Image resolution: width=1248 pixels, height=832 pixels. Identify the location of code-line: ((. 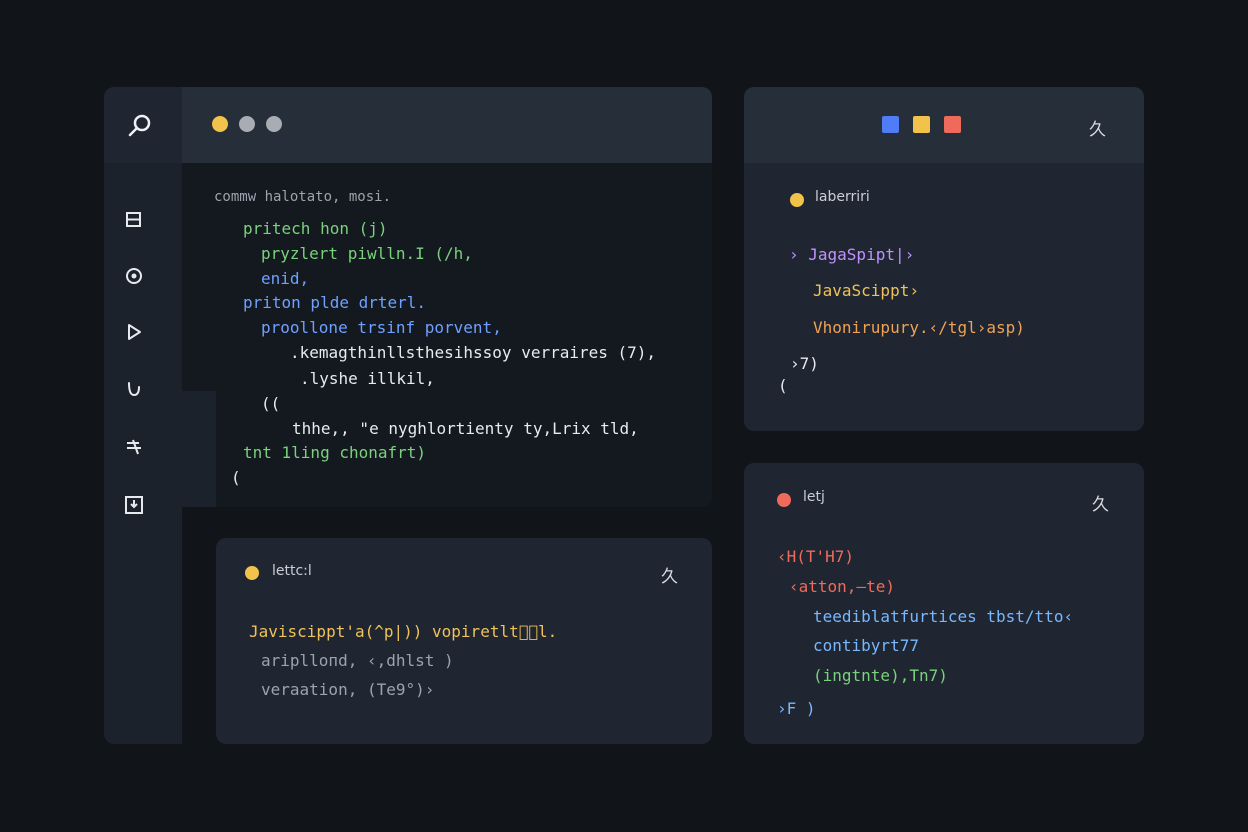
(271, 403).